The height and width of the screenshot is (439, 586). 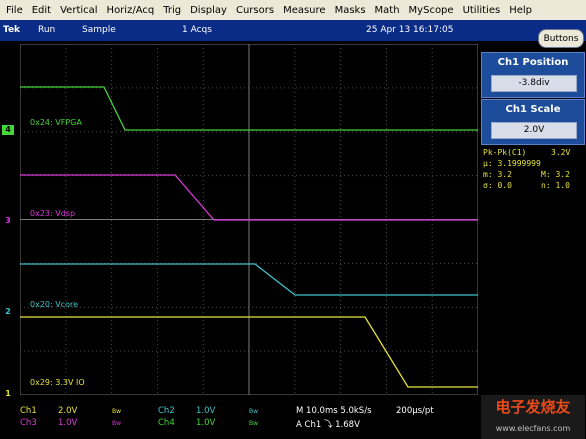 I want to click on buttons-button: Buttons, so click(x=561, y=38).